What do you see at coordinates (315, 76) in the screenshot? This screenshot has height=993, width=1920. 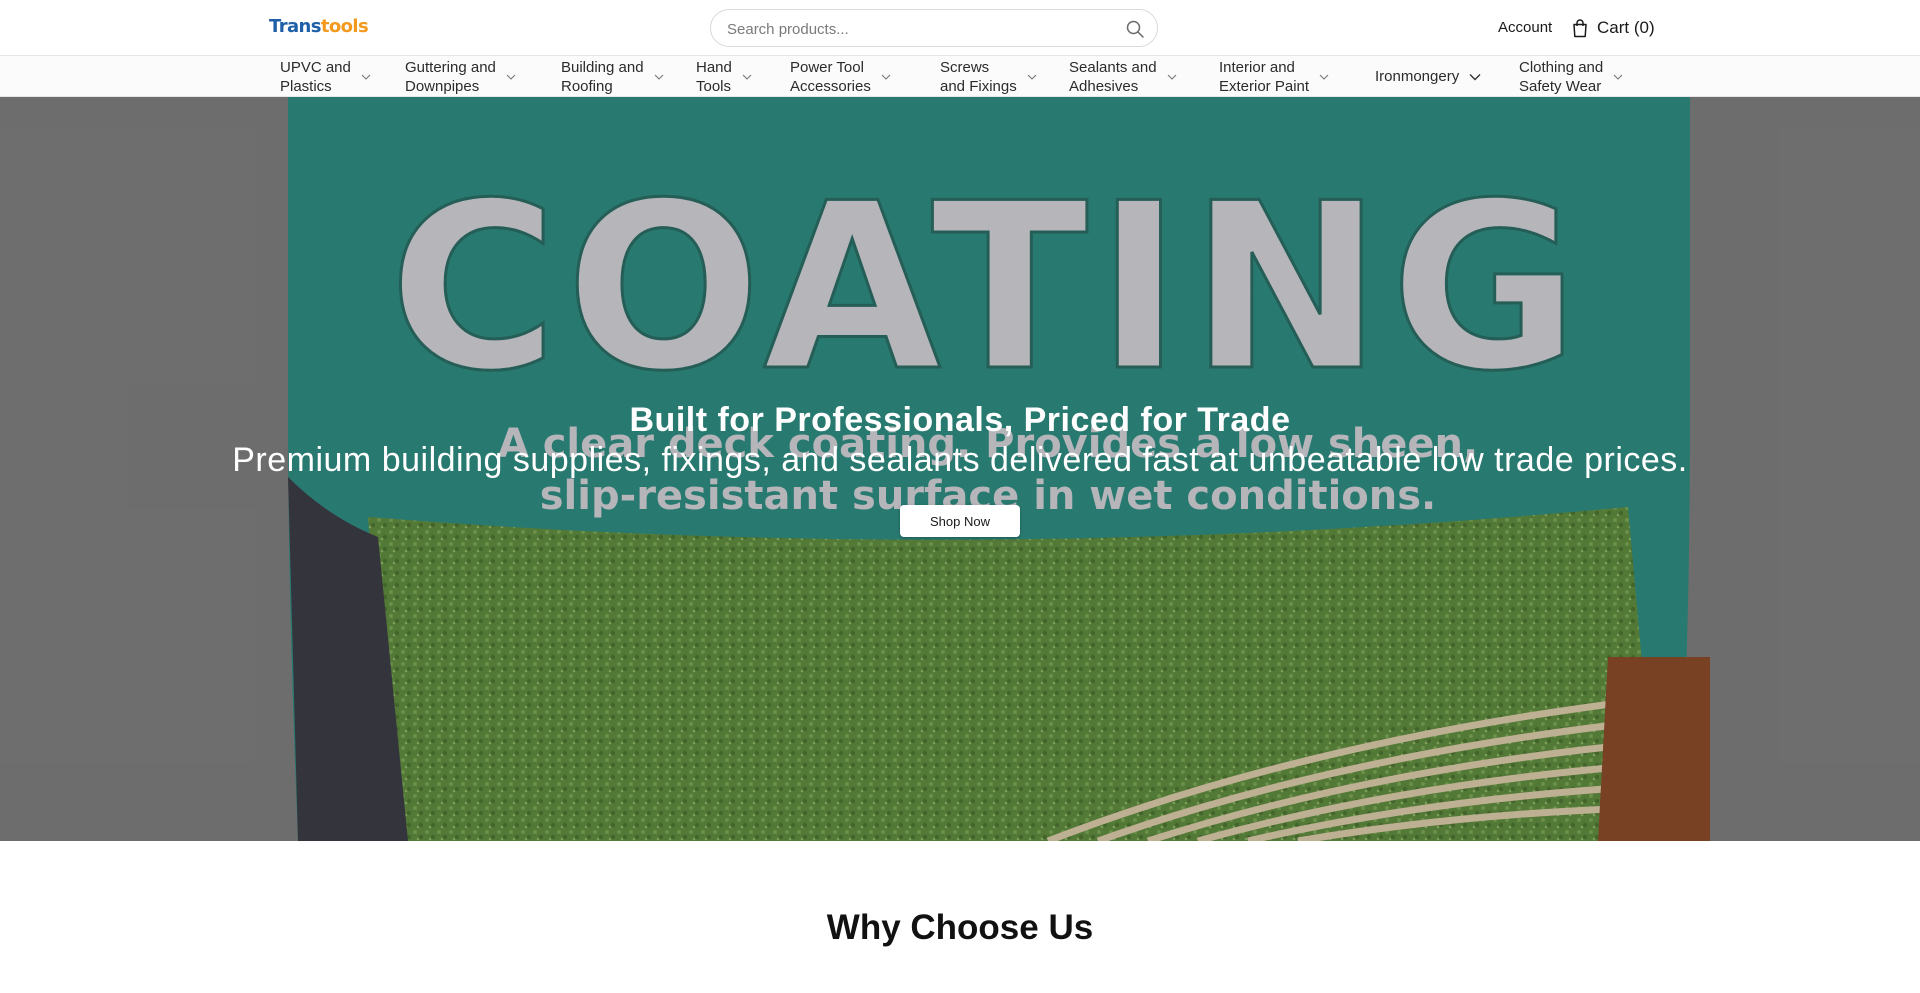 I see `nav-item-label: UPVC and Plastics` at bounding box center [315, 76].